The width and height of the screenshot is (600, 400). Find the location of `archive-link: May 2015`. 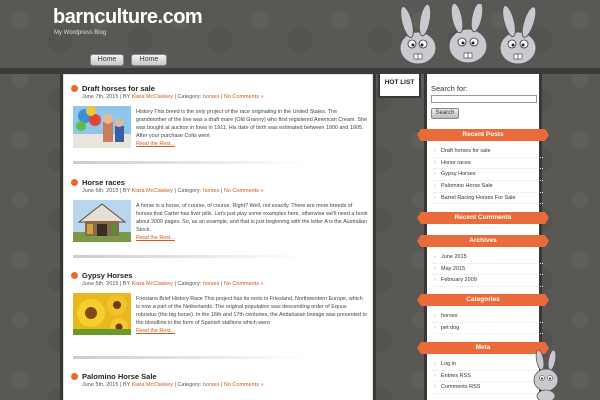

archive-link: May 2015 is located at coordinates (488, 270).